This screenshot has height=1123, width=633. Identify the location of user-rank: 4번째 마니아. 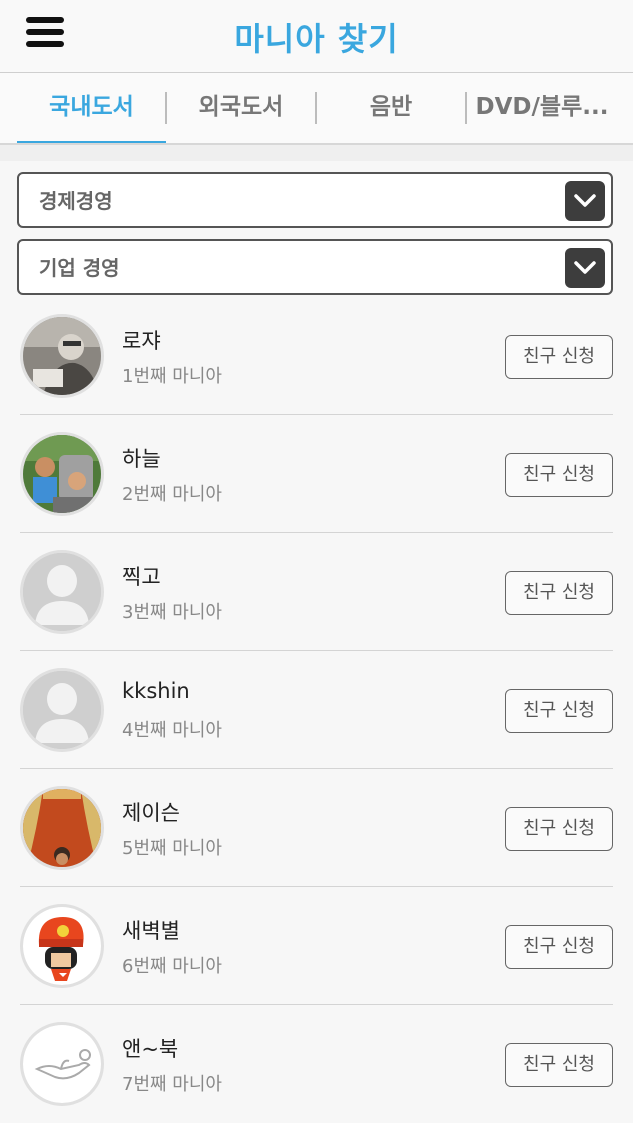
(172, 730).